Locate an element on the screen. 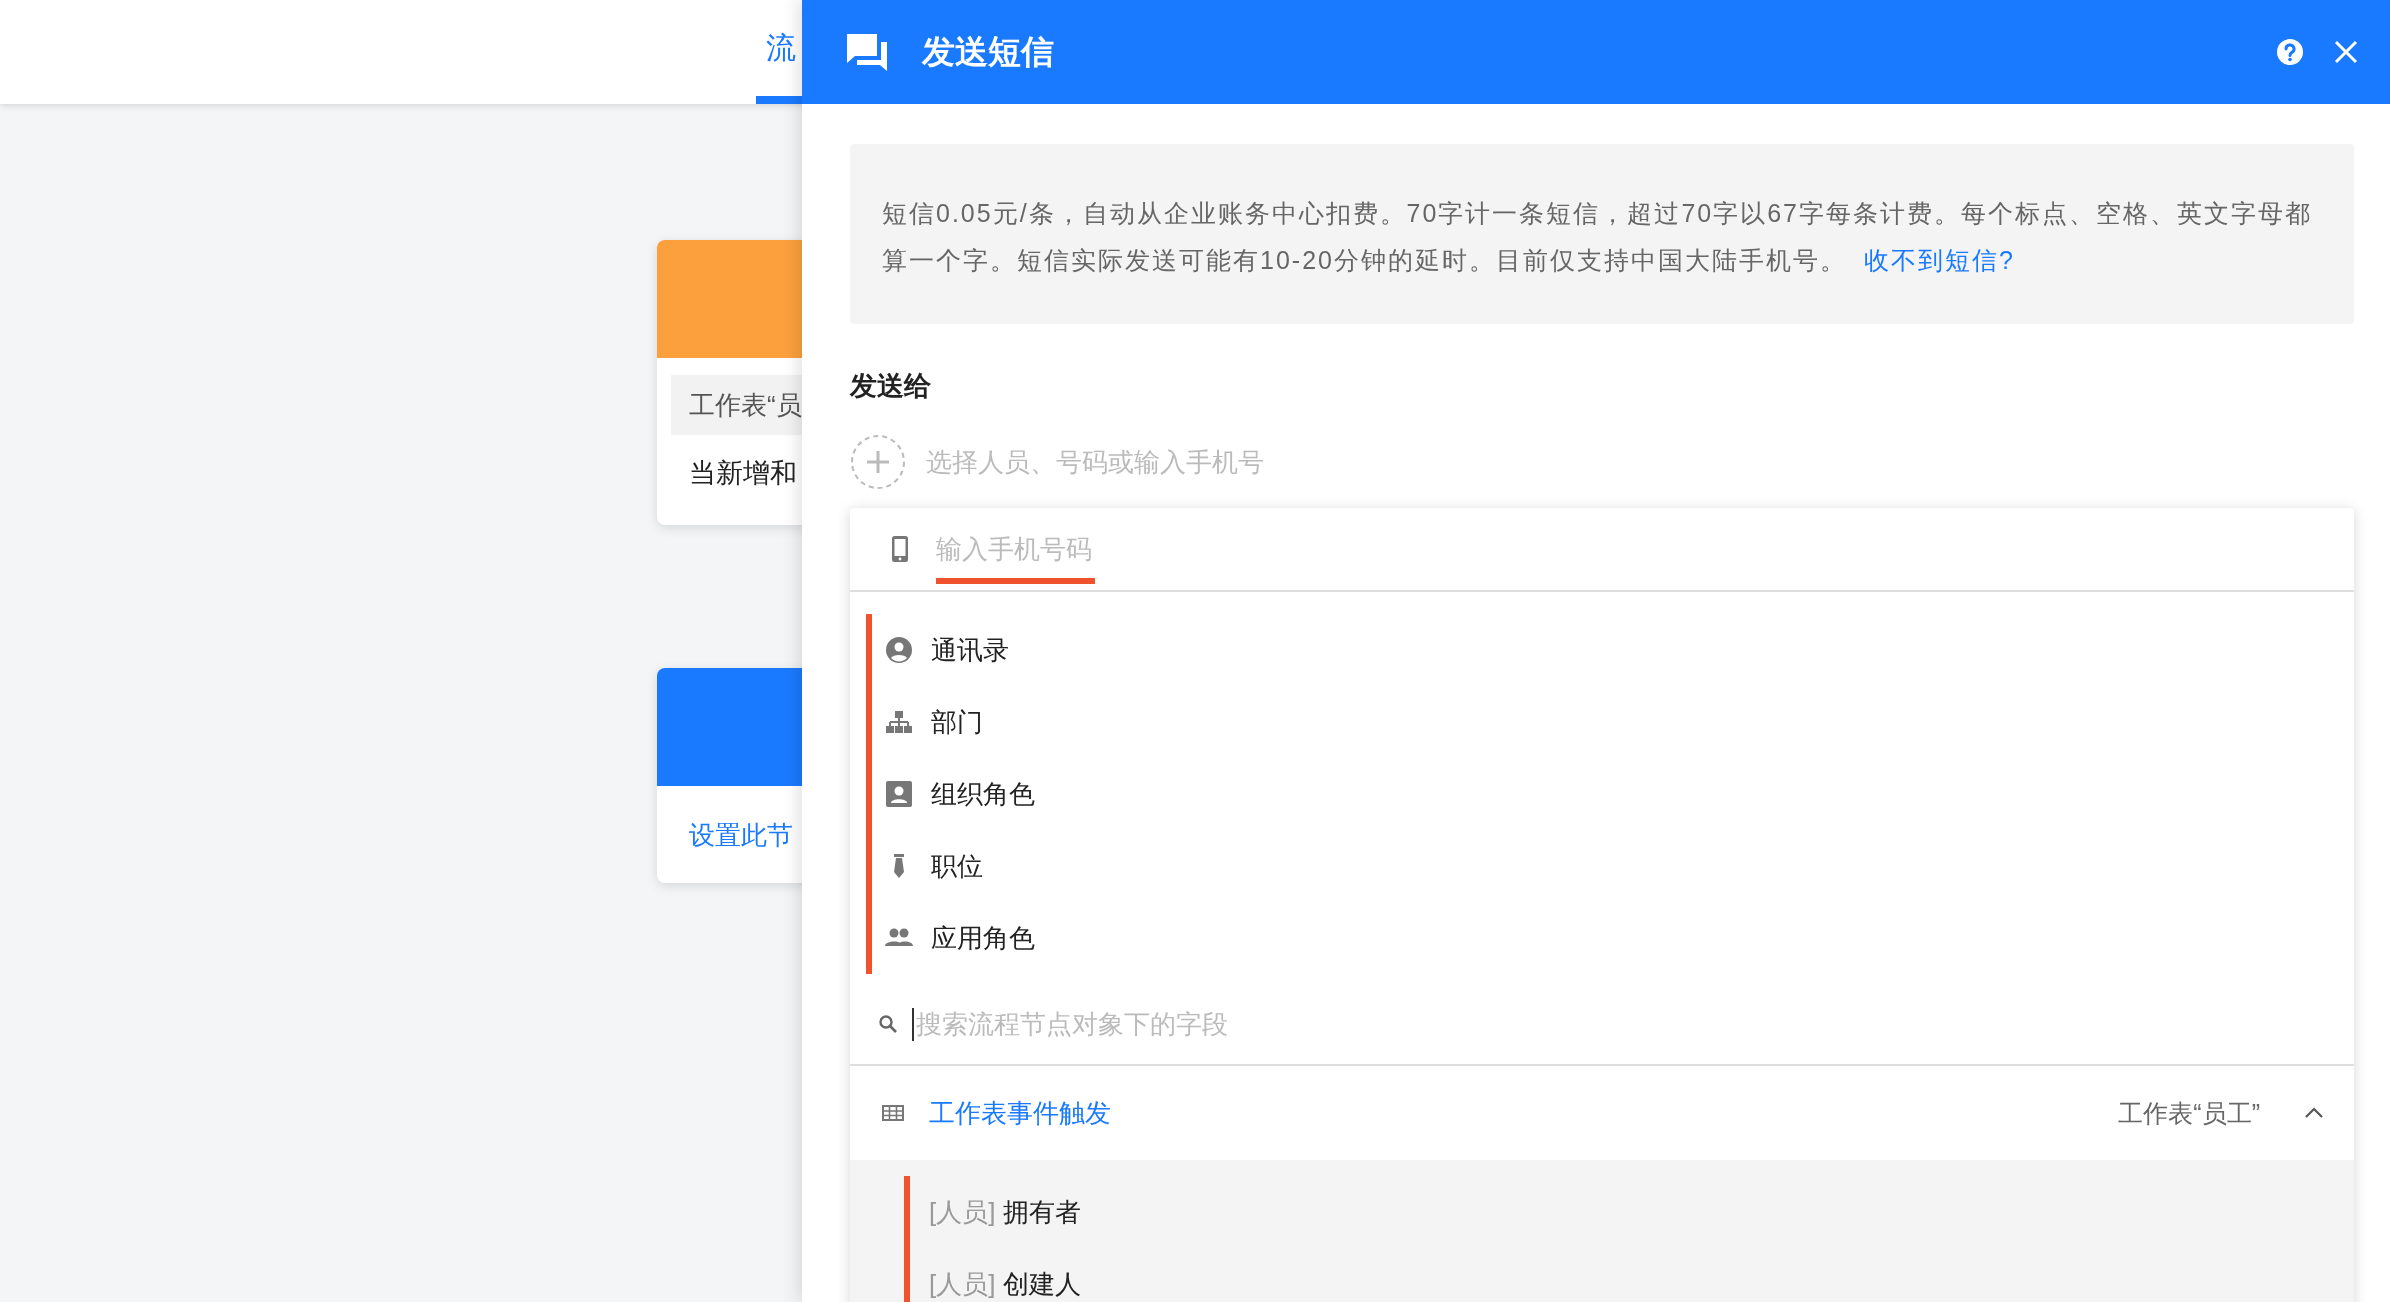 Image resolution: width=2390 pixels, height=1302 pixels. billing-notice: 短信0.05元/条，自动从企业账务中心扣费。70字计一条短信，超过70字以67字每条计费。每个标点、空格、英文字母都算一个字。短信实际发送可能有10-20分钟的延时。目前仅支持中国大陆手机号。 收不到短信? is located at coordinates (1602, 234).